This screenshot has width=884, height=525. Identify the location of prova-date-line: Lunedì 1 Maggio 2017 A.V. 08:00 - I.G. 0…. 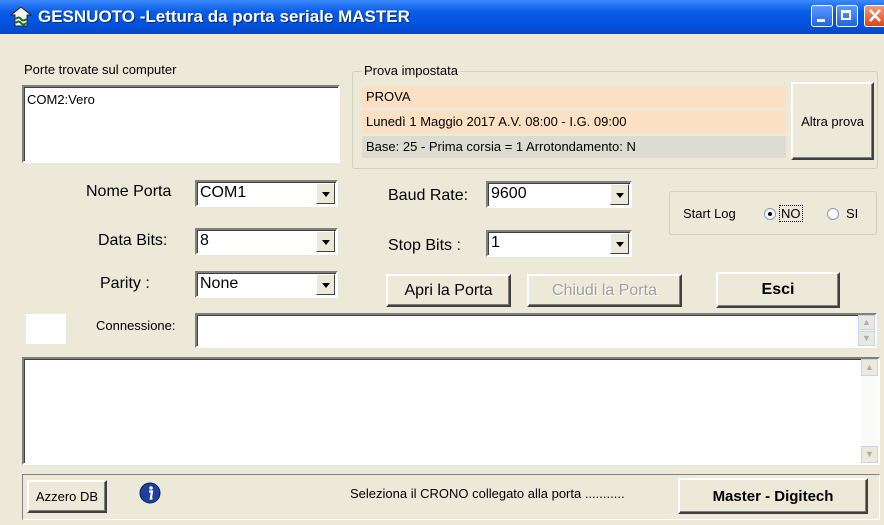
(574, 122).